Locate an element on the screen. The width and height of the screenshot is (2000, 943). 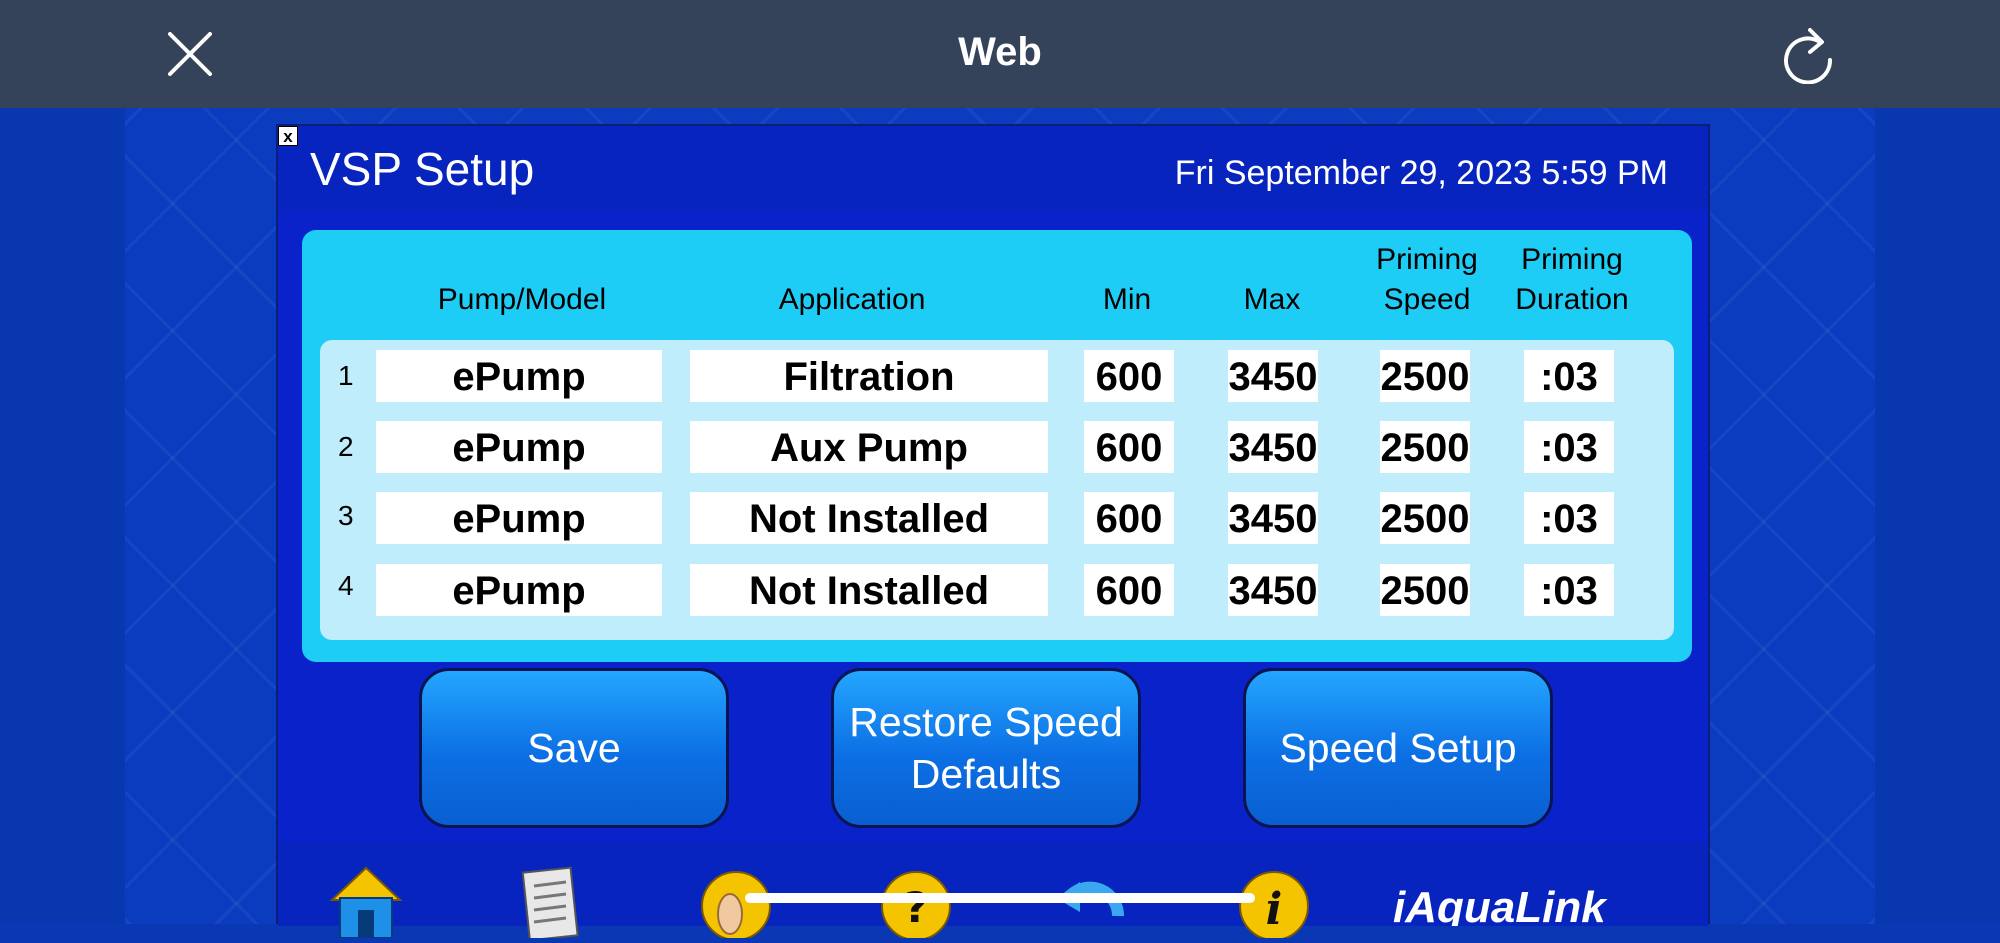
header-min: Min is located at coordinates (1127, 299).